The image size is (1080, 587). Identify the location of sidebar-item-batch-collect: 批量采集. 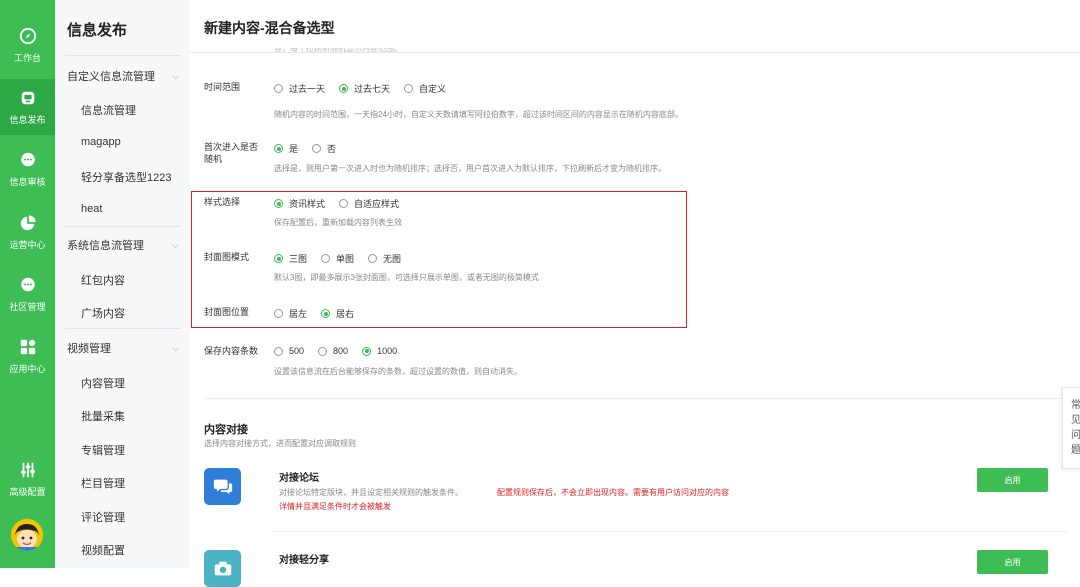
(103, 416).